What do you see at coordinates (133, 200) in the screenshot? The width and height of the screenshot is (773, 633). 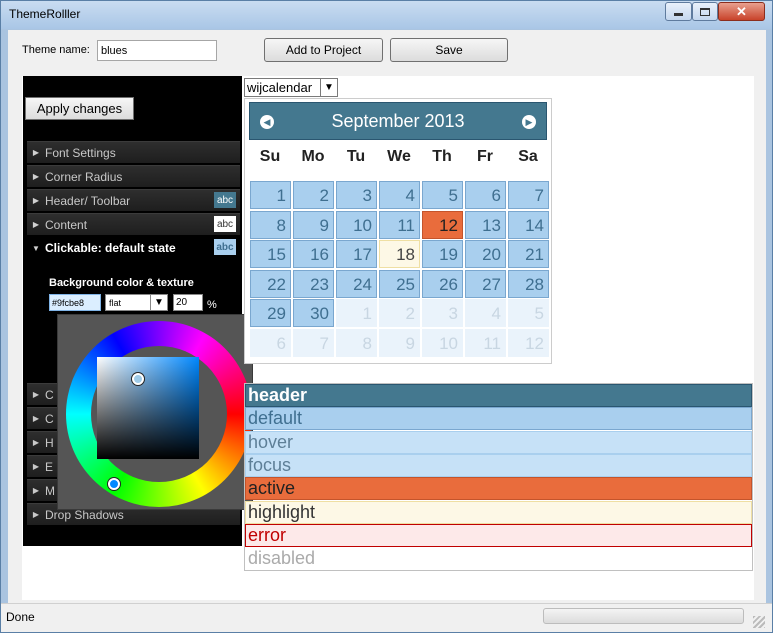 I see `section-header-toolbar: ▶ Header/ Toolbar abc` at bounding box center [133, 200].